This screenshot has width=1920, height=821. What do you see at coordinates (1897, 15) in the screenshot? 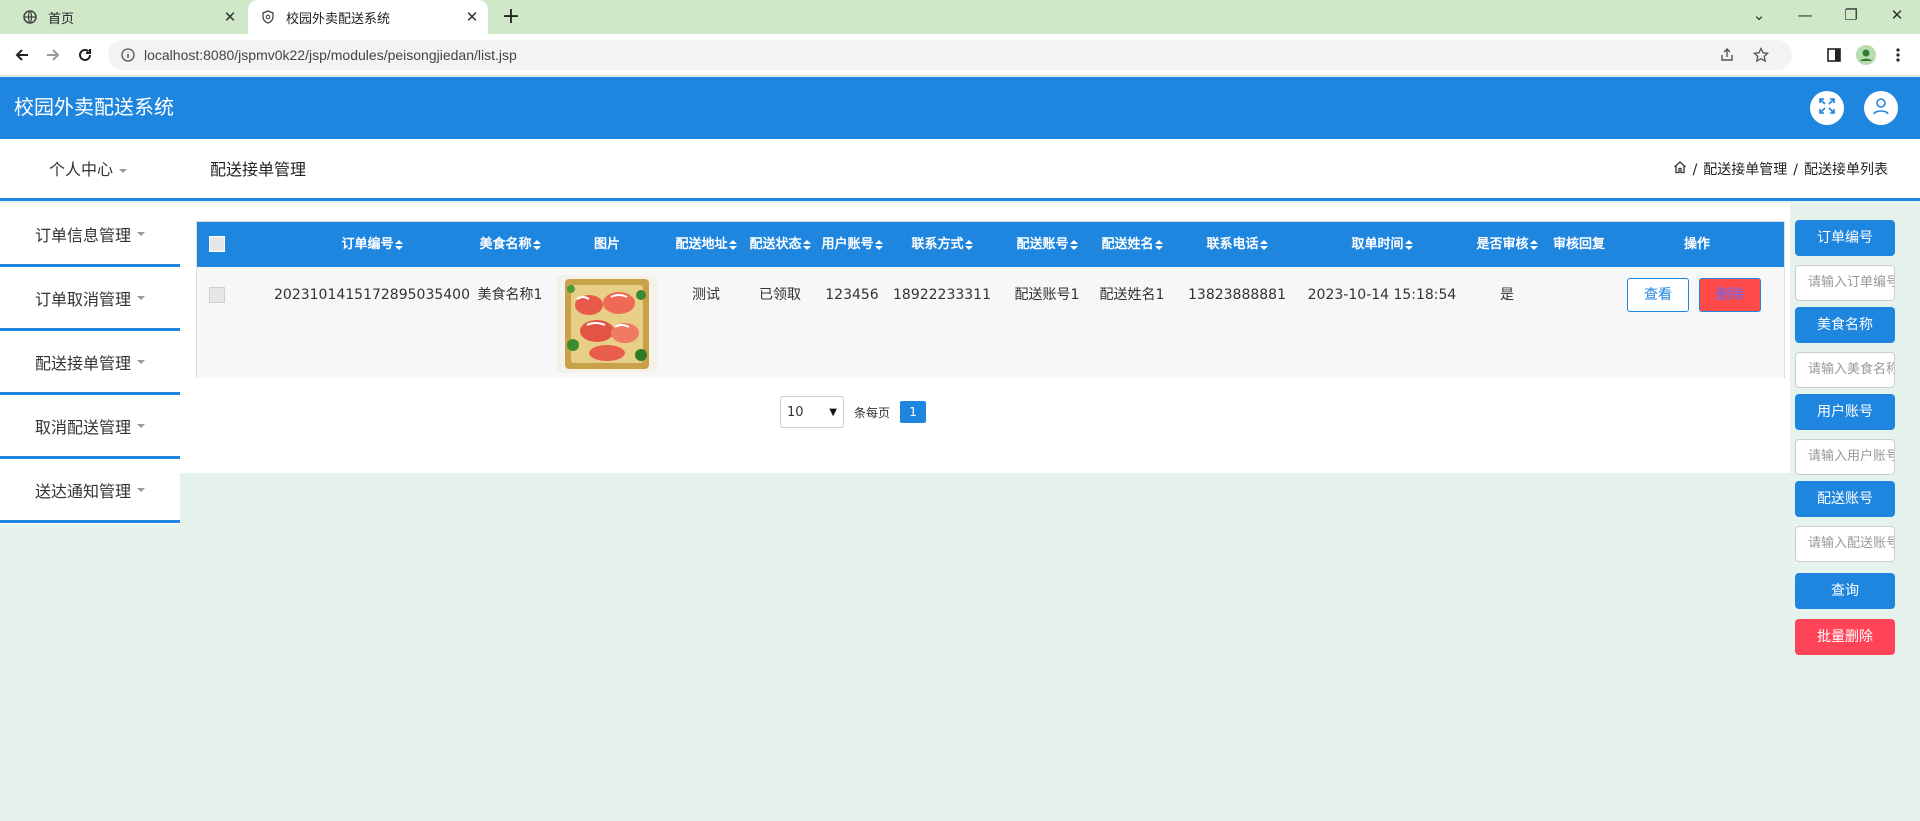
I see `close-window-icon: ✕` at bounding box center [1897, 15].